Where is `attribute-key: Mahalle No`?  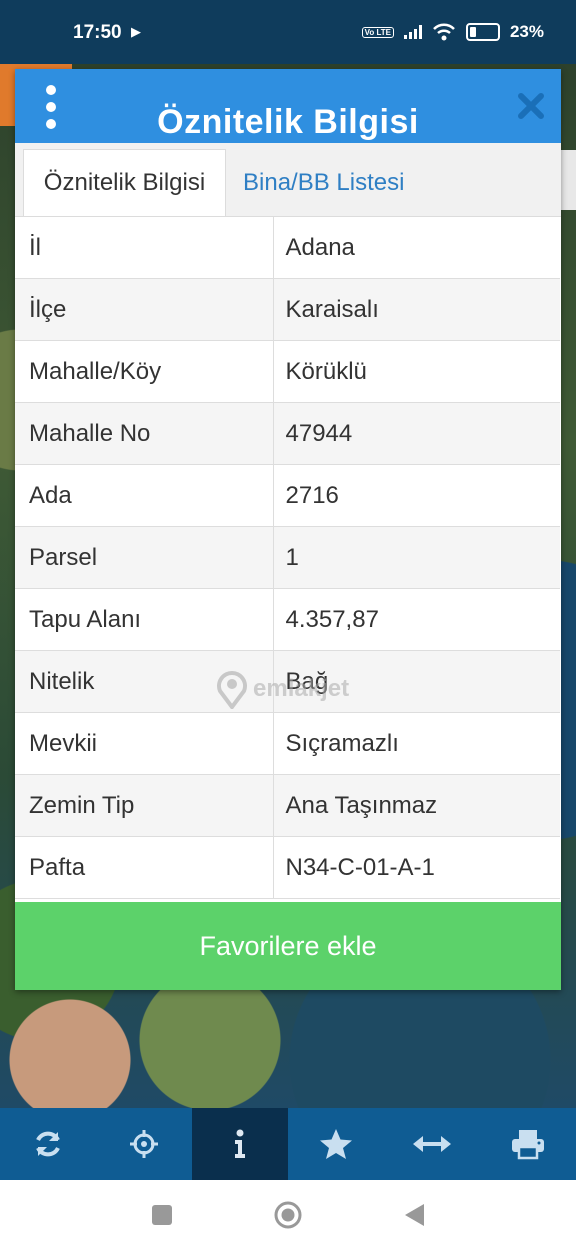 attribute-key: Mahalle No is located at coordinates (144, 433).